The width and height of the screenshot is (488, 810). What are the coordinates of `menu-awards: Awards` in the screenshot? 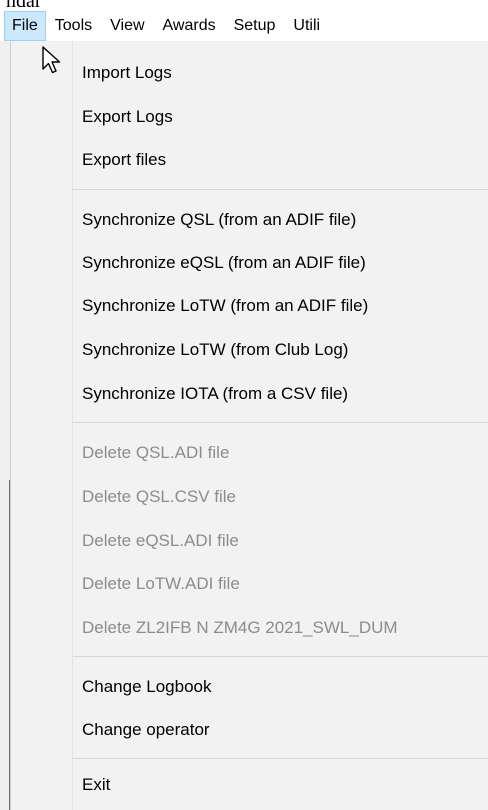 It's located at (189, 26).